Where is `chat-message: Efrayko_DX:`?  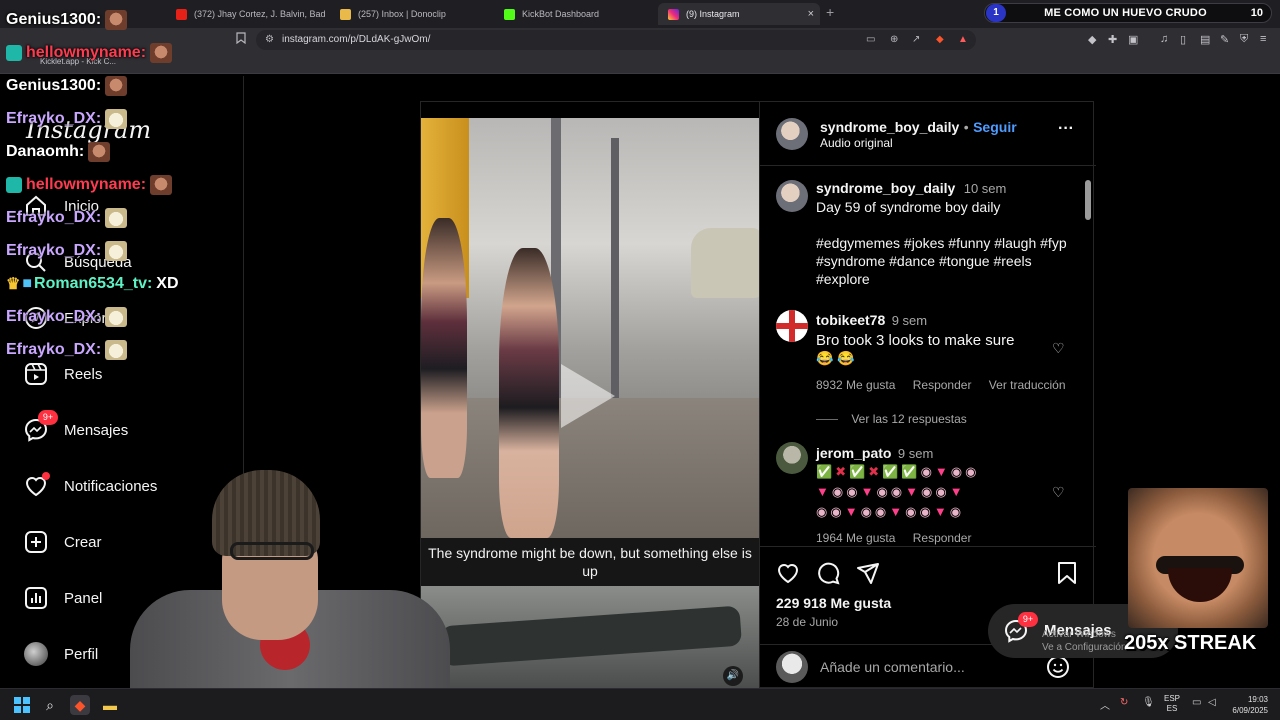 chat-message: Efrayko_DX: is located at coordinates (67, 119).